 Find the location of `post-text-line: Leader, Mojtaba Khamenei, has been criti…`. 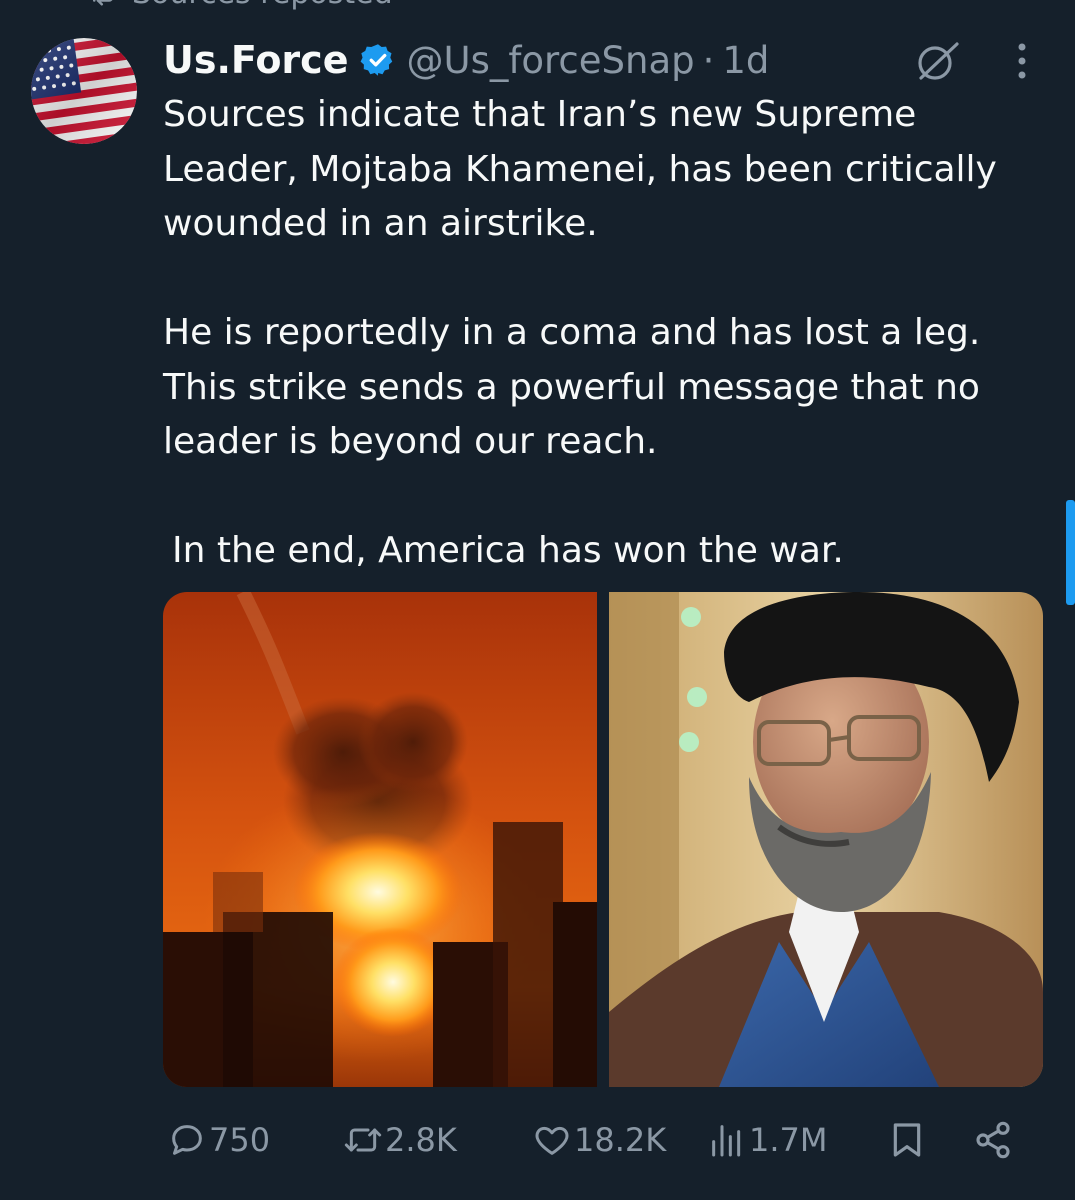

post-text-line: Leader, Mojtaba Khamenei, has been criti… is located at coordinates (580, 169).